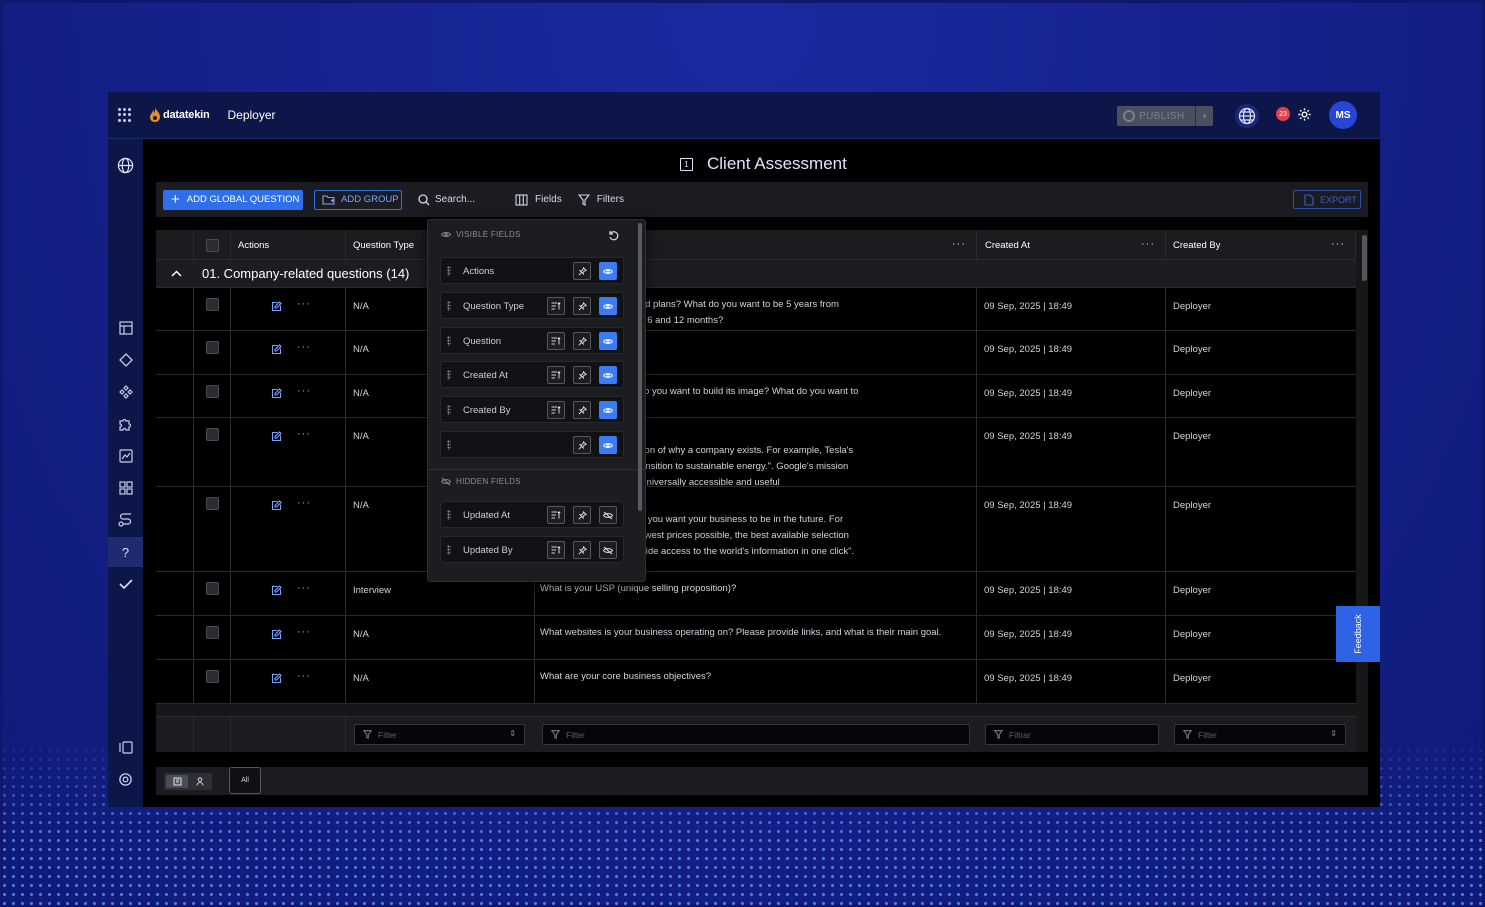 The width and height of the screenshot is (1485, 907). What do you see at coordinates (532, 305) in the screenshot?
I see `visible-field-item: Question Type` at bounding box center [532, 305].